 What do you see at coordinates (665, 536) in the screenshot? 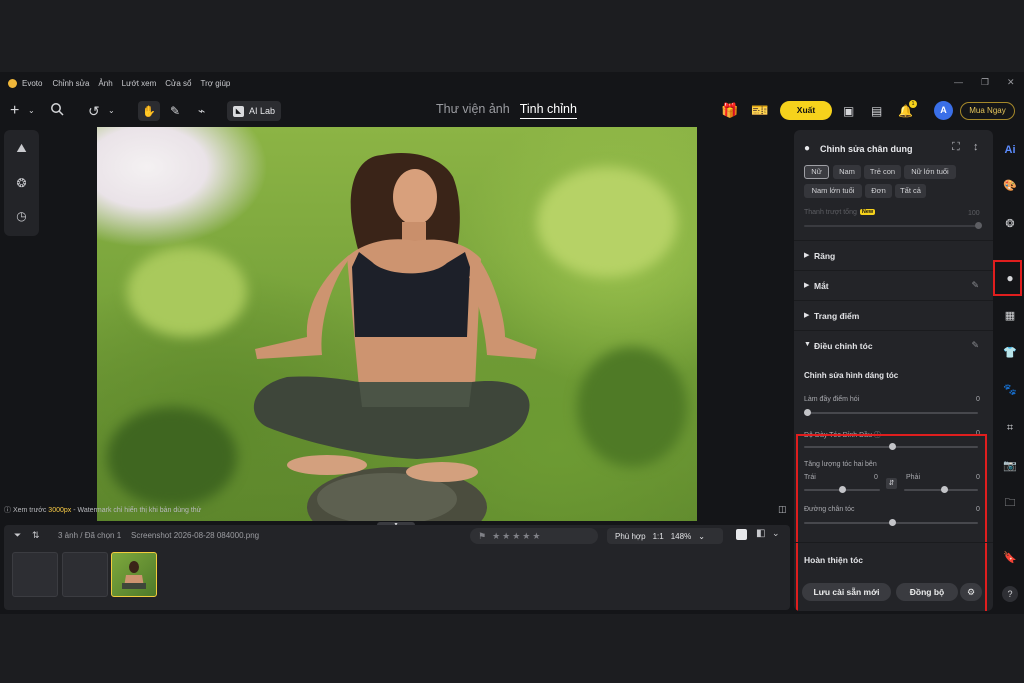
I see `zoom-controls: Phù hợp 1:1 148% ⌄` at bounding box center [665, 536].